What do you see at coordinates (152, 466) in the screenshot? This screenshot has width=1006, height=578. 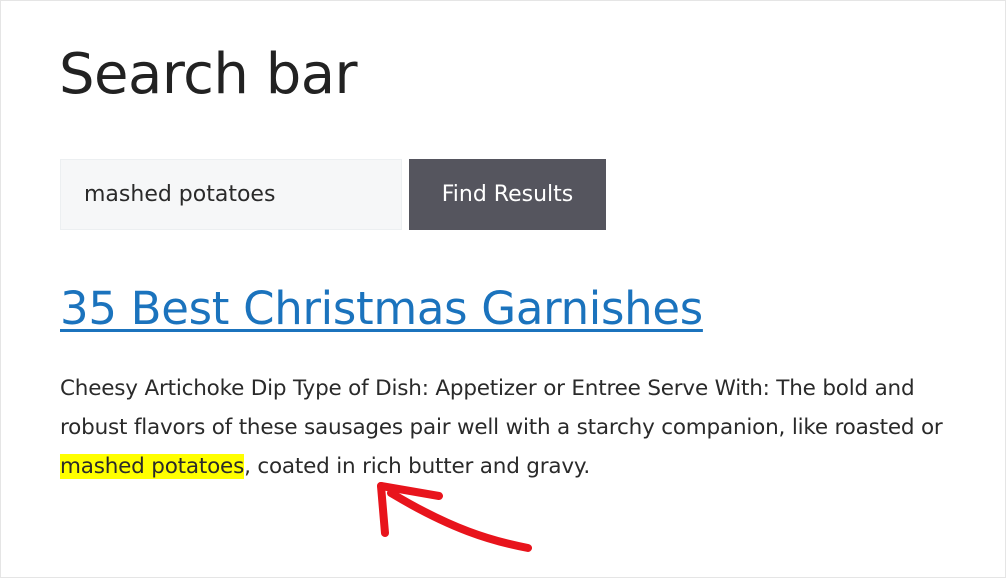 I see `search-term-highlight: mashed potatoes` at bounding box center [152, 466].